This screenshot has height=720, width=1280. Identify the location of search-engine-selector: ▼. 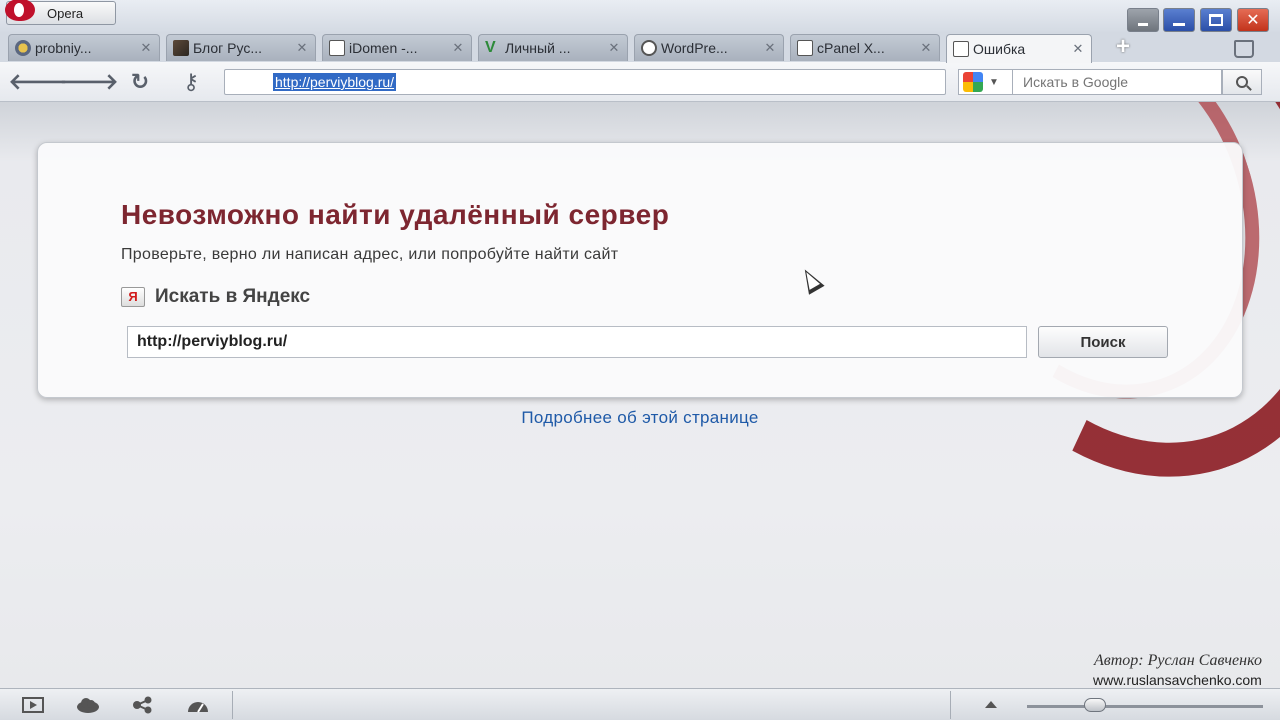
(985, 82).